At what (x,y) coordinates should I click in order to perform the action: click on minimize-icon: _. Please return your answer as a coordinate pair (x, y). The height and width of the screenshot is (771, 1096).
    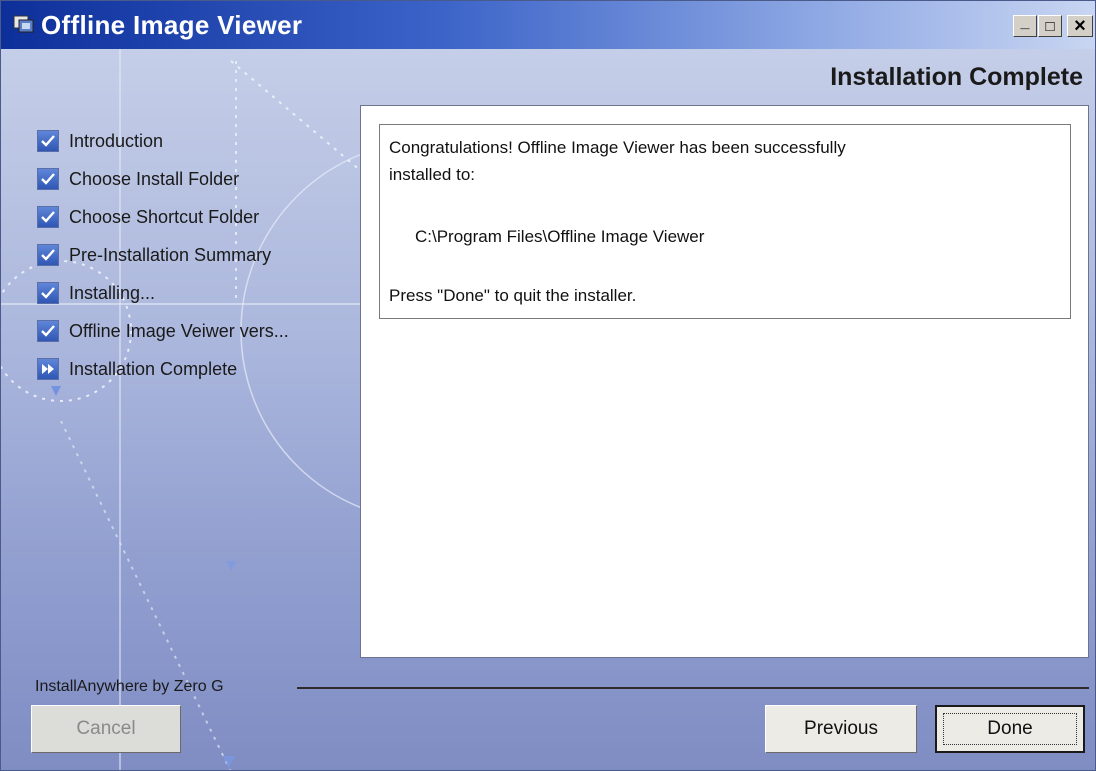
    Looking at the image, I should click on (1025, 22).